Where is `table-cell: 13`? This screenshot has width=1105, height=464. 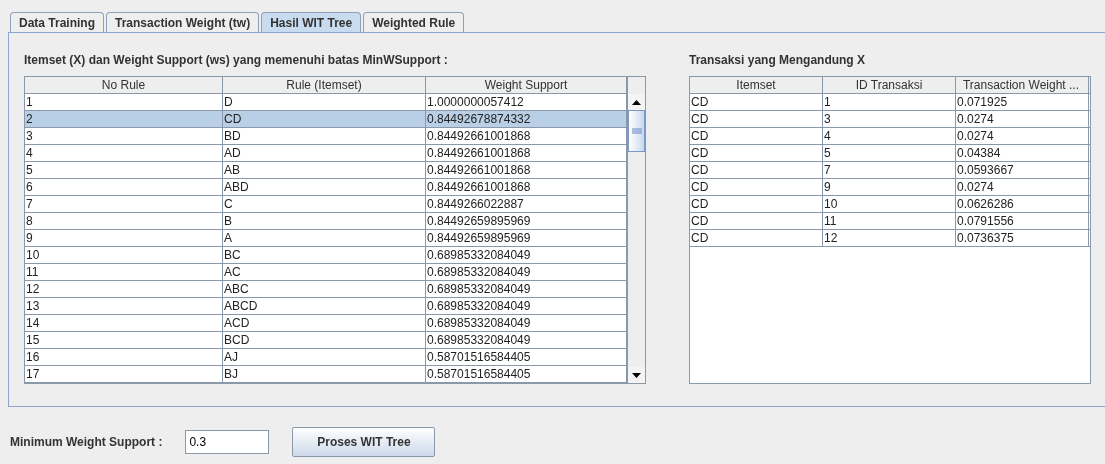 table-cell: 13 is located at coordinates (124, 306).